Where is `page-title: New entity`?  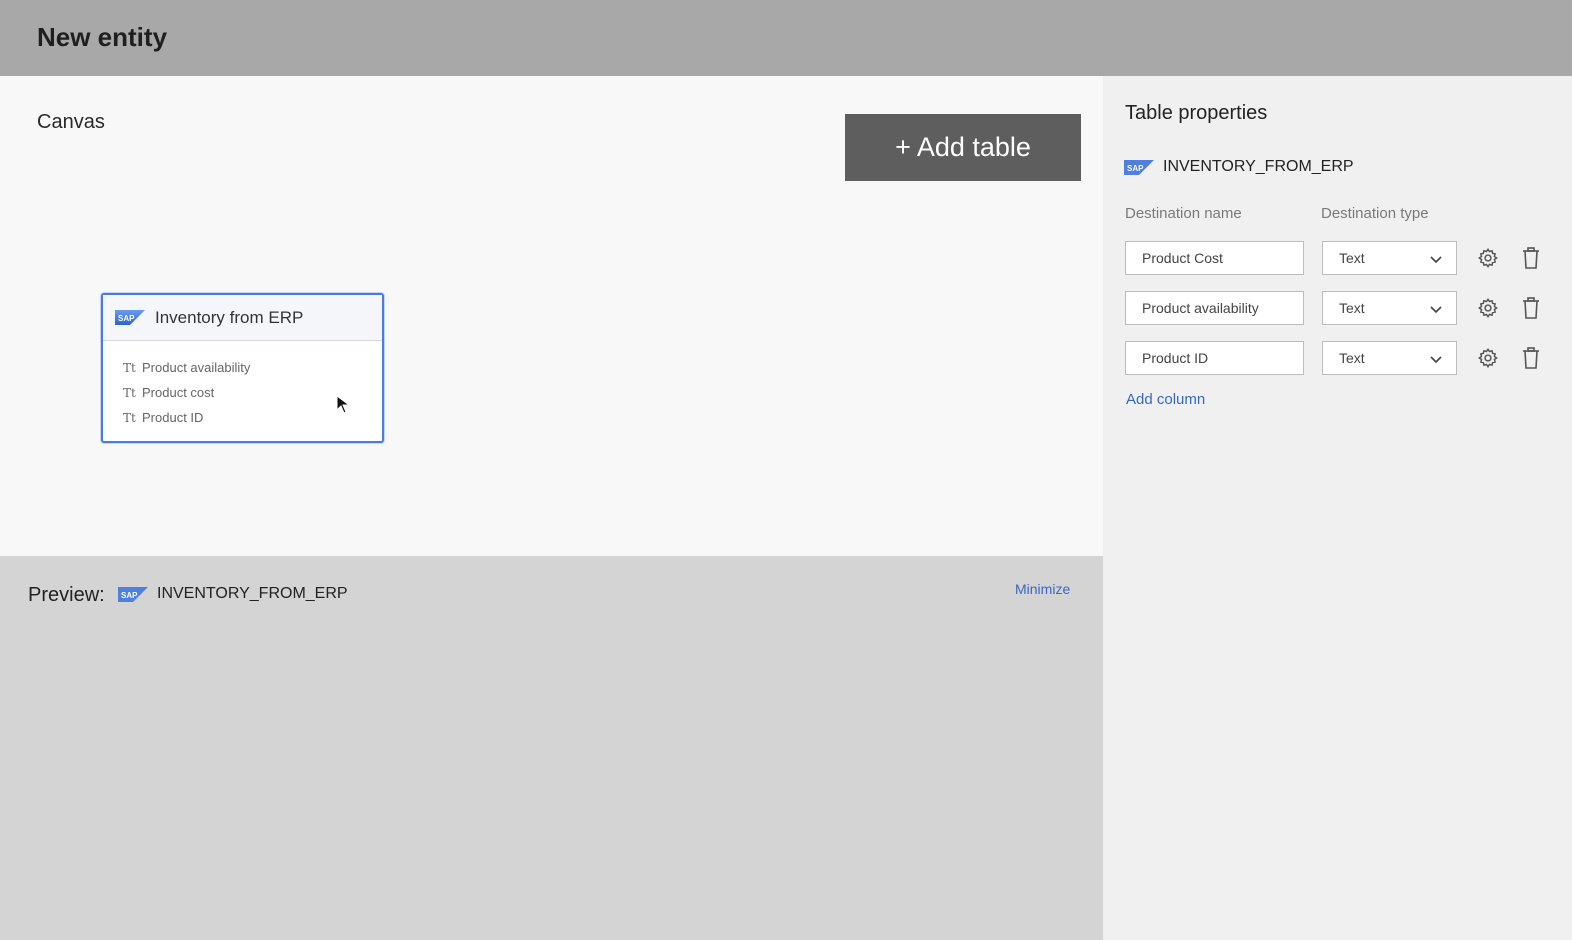
page-title: New entity is located at coordinates (102, 37).